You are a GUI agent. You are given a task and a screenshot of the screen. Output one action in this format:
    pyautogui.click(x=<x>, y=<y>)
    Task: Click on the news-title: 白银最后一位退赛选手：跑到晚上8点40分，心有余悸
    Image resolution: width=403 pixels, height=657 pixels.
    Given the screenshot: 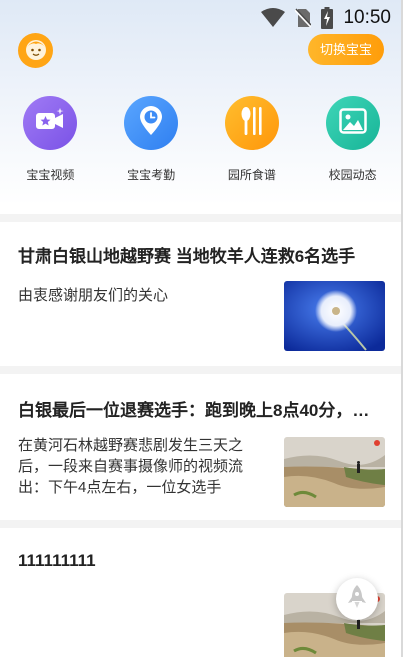 What is the action you would take?
    pyautogui.click(x=196, y=410)
    